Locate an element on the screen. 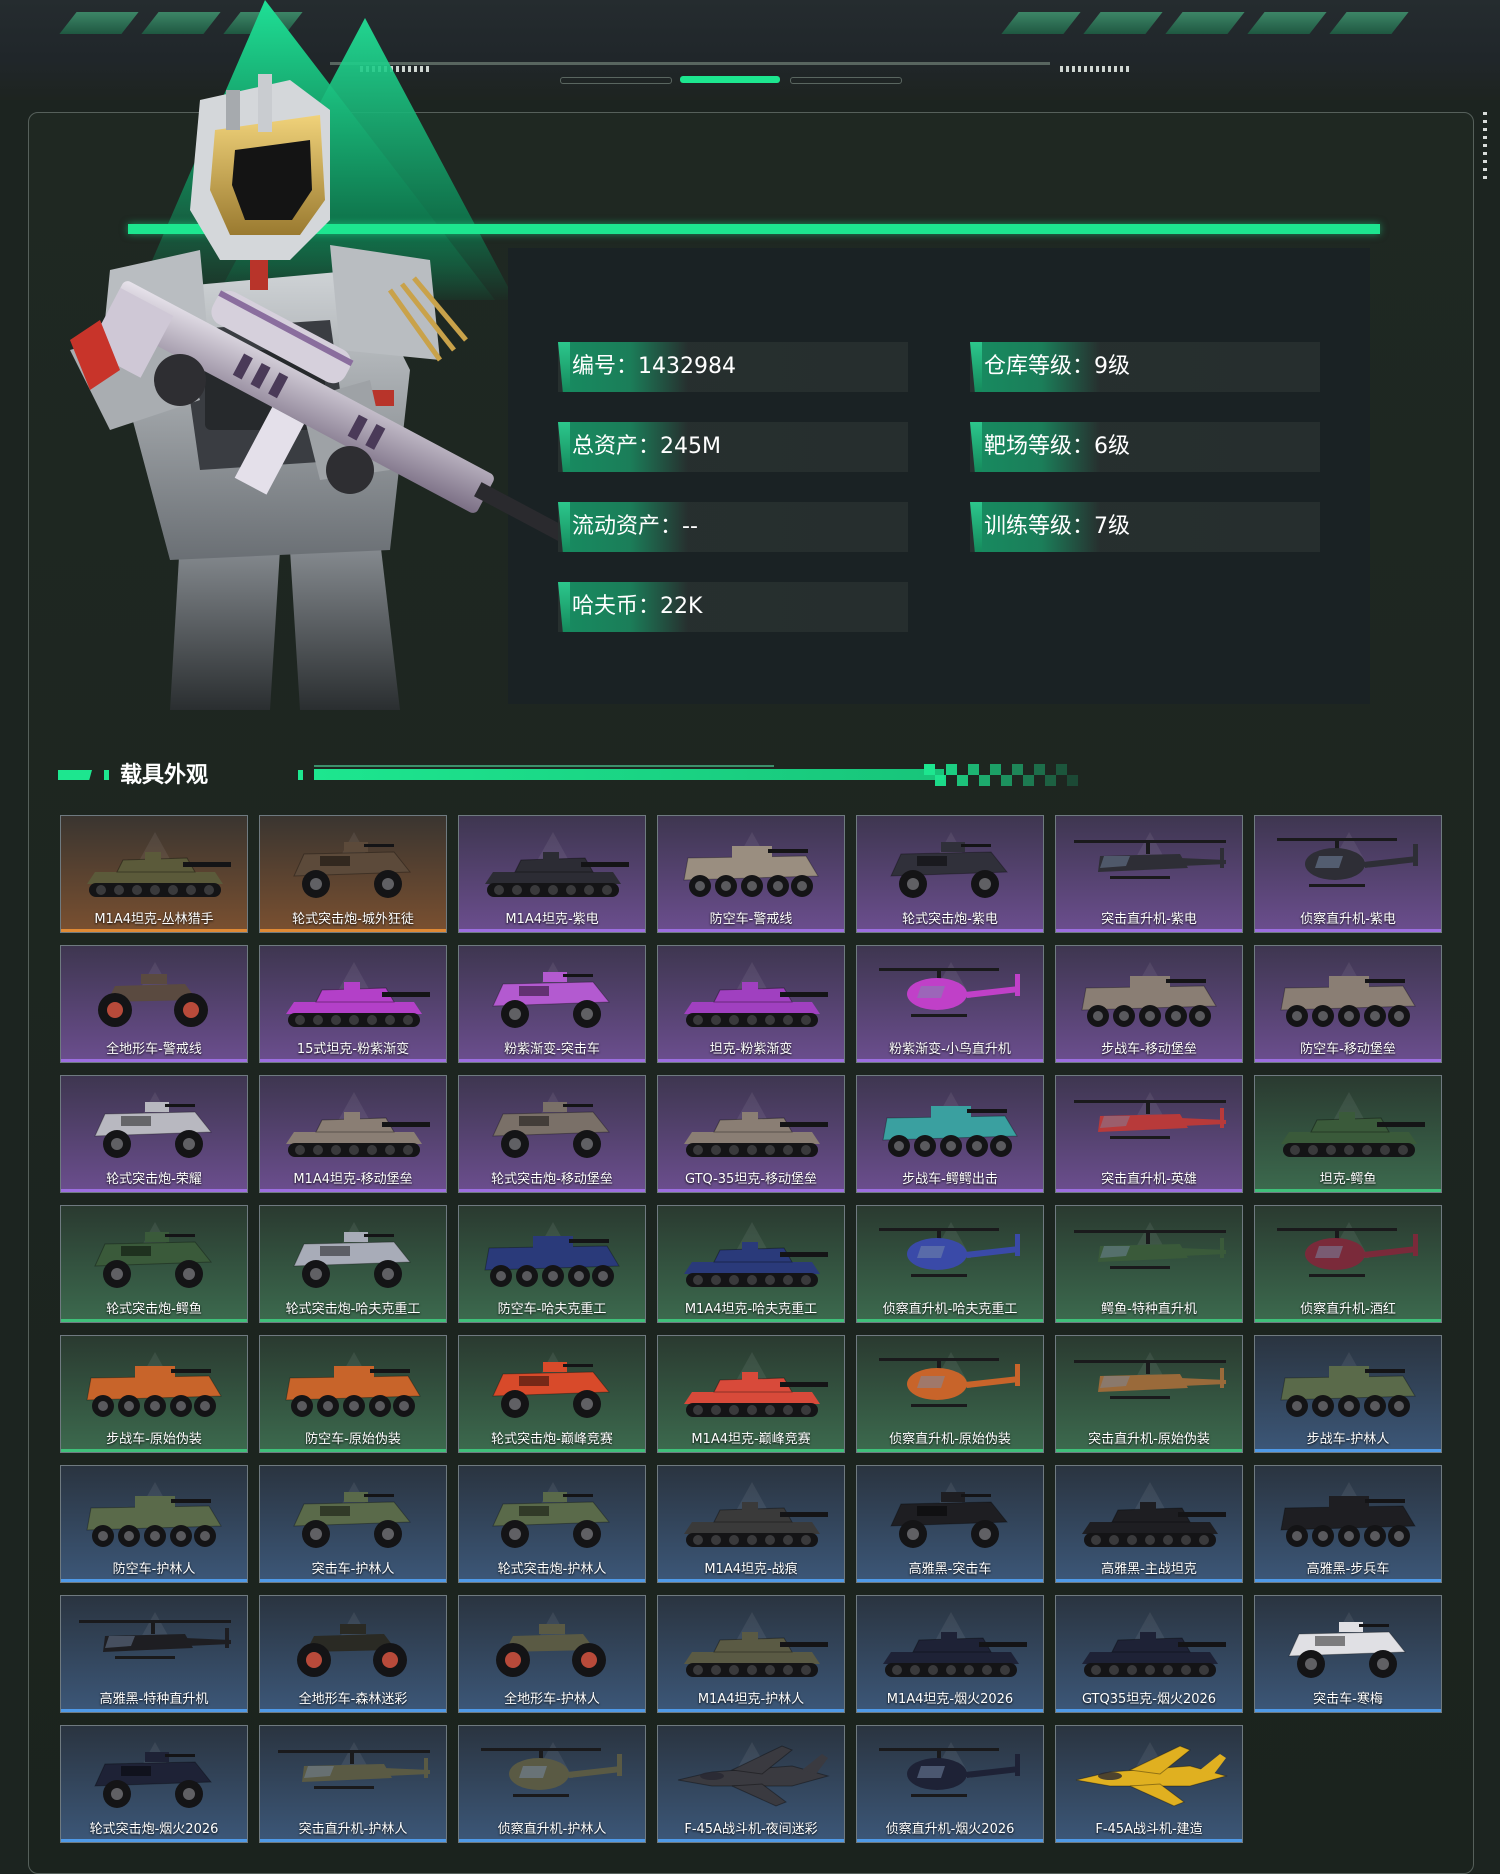 This screenshot has height=1874, width=1500. vehicle-skin-card: M1A4坦克-巅峰竞赛 is located at coordinates (751, 1394).